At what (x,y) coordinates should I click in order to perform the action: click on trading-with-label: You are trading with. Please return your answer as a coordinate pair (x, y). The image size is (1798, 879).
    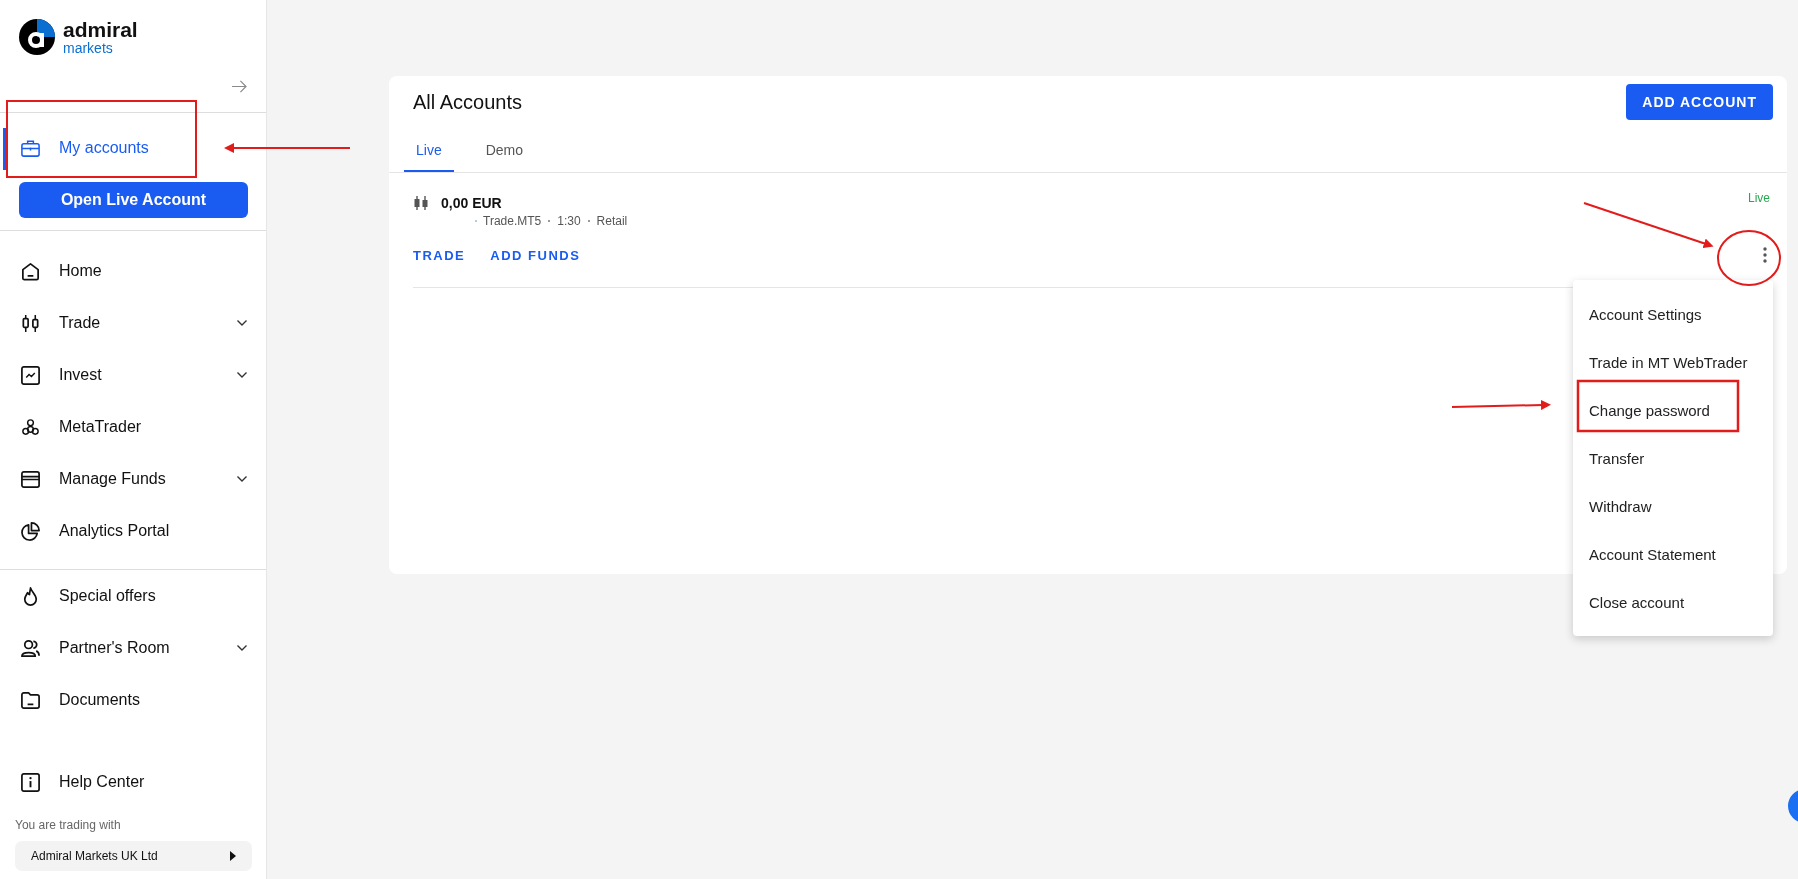
    Looking at the image, I should click on (68, 825).